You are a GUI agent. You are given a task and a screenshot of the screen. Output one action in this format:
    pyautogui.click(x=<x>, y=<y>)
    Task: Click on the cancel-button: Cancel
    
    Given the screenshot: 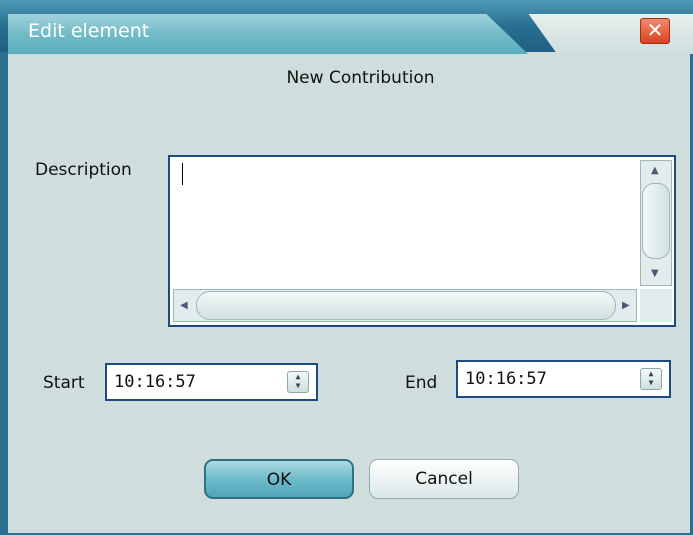 What is the action you would take?
    pyautogui.click(x=444, y=479)
    